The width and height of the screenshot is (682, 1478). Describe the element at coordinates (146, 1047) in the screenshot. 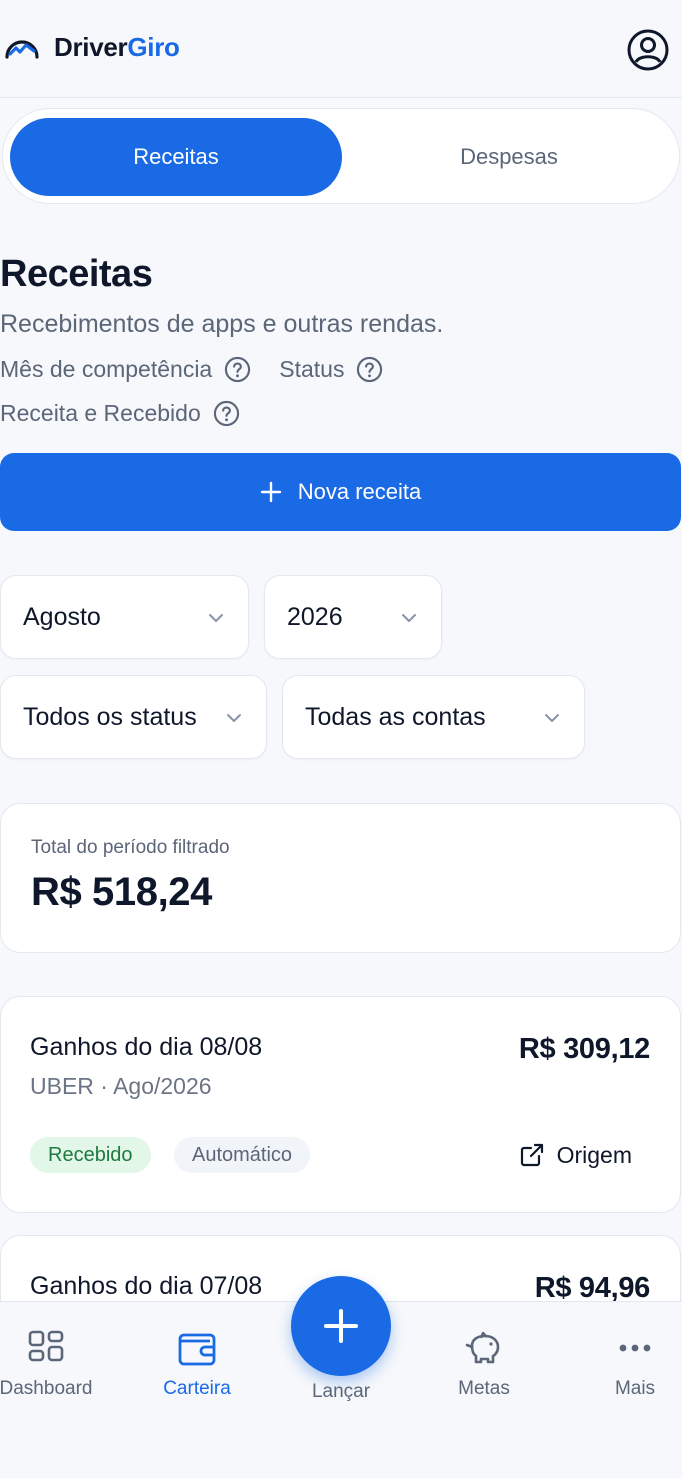

I see `entry-title: Ganhos do dia 08/08` at that location.